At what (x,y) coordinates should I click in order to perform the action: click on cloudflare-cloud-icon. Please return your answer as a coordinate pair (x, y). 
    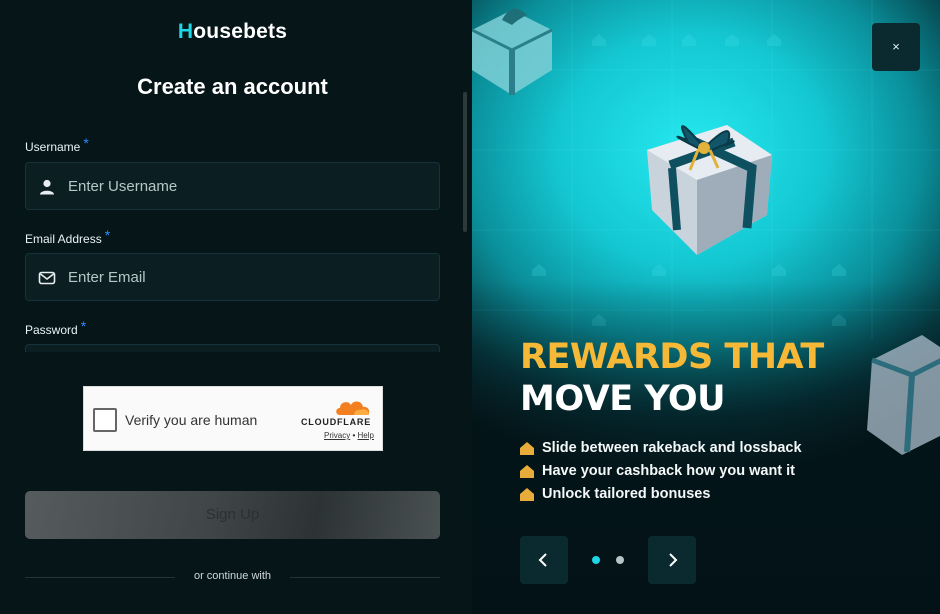
    Looking at the image, I should click on (353, 408).